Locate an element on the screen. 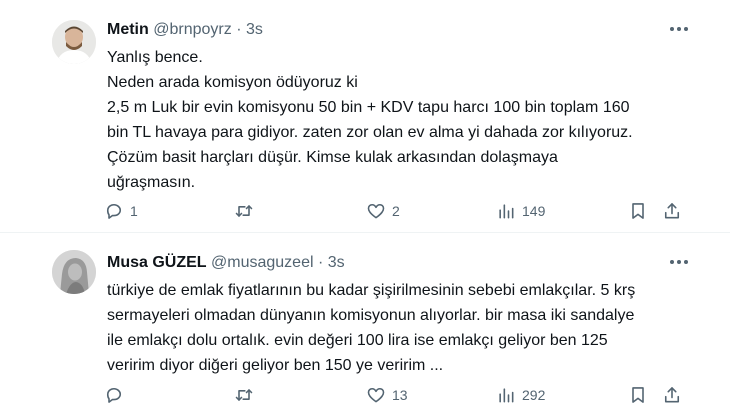 This screenshot has width=730, height=420. reply-button: 1 is located at coordinates (121, 211).